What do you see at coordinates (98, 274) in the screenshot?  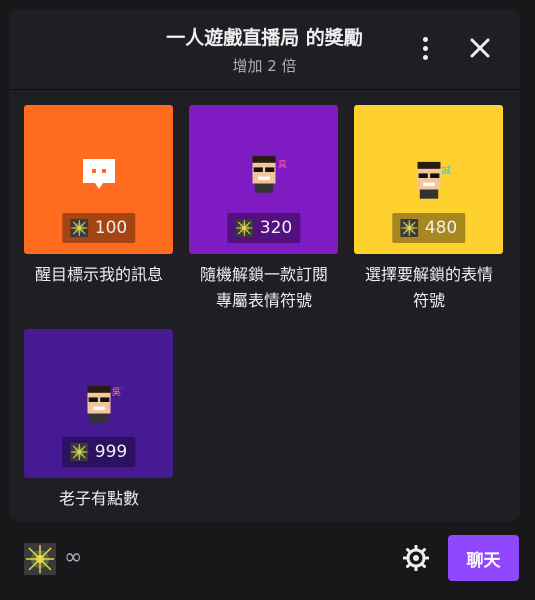 I see `reward-label: 醒目標示我的訊息` at bounding box center [98, 274].